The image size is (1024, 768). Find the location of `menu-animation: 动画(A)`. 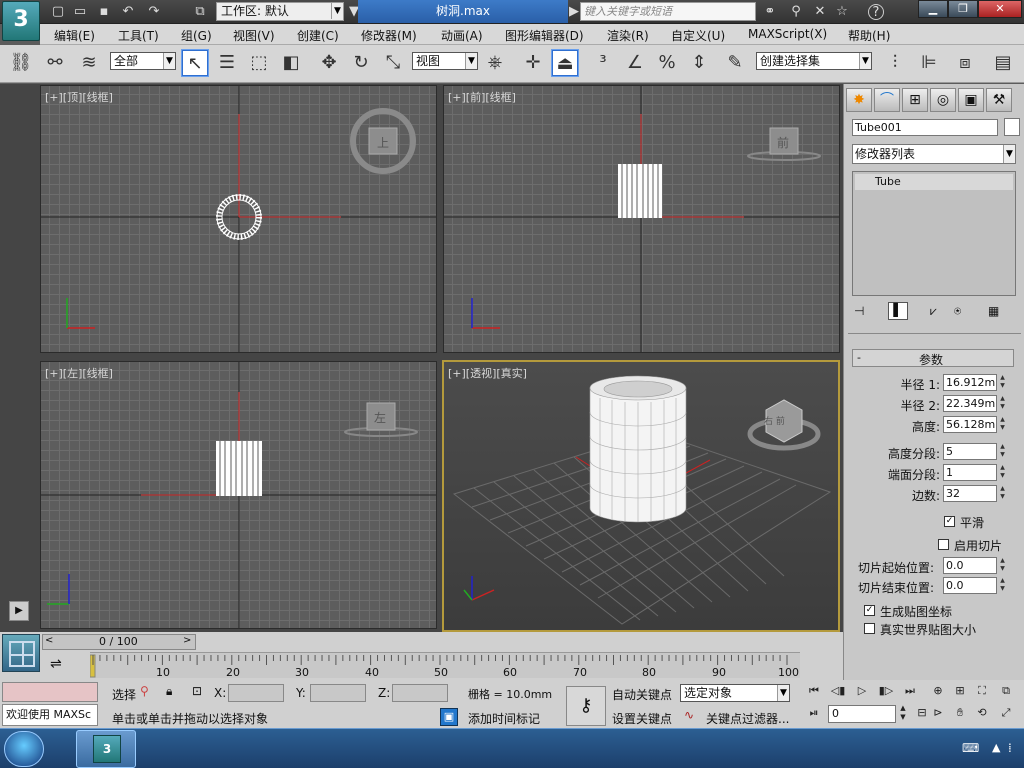

menu-animation: 动画(A) is located at coordinates (462, 35).